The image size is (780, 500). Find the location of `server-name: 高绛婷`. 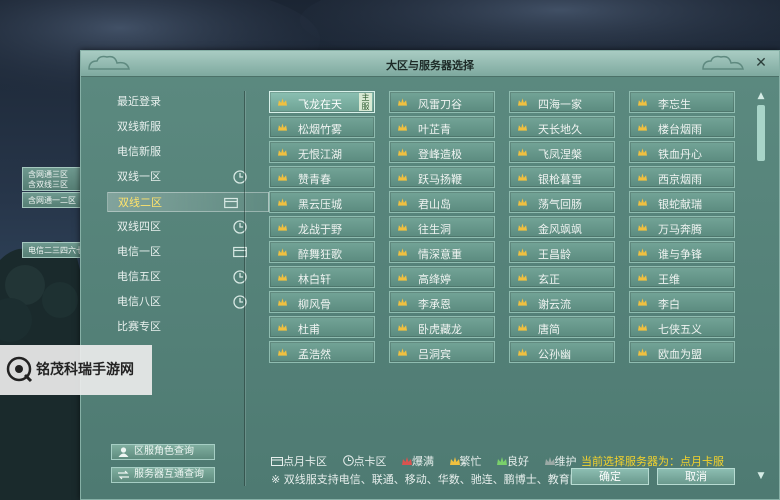

server-name: 高绛婷 is located at coordinates (434, 279).